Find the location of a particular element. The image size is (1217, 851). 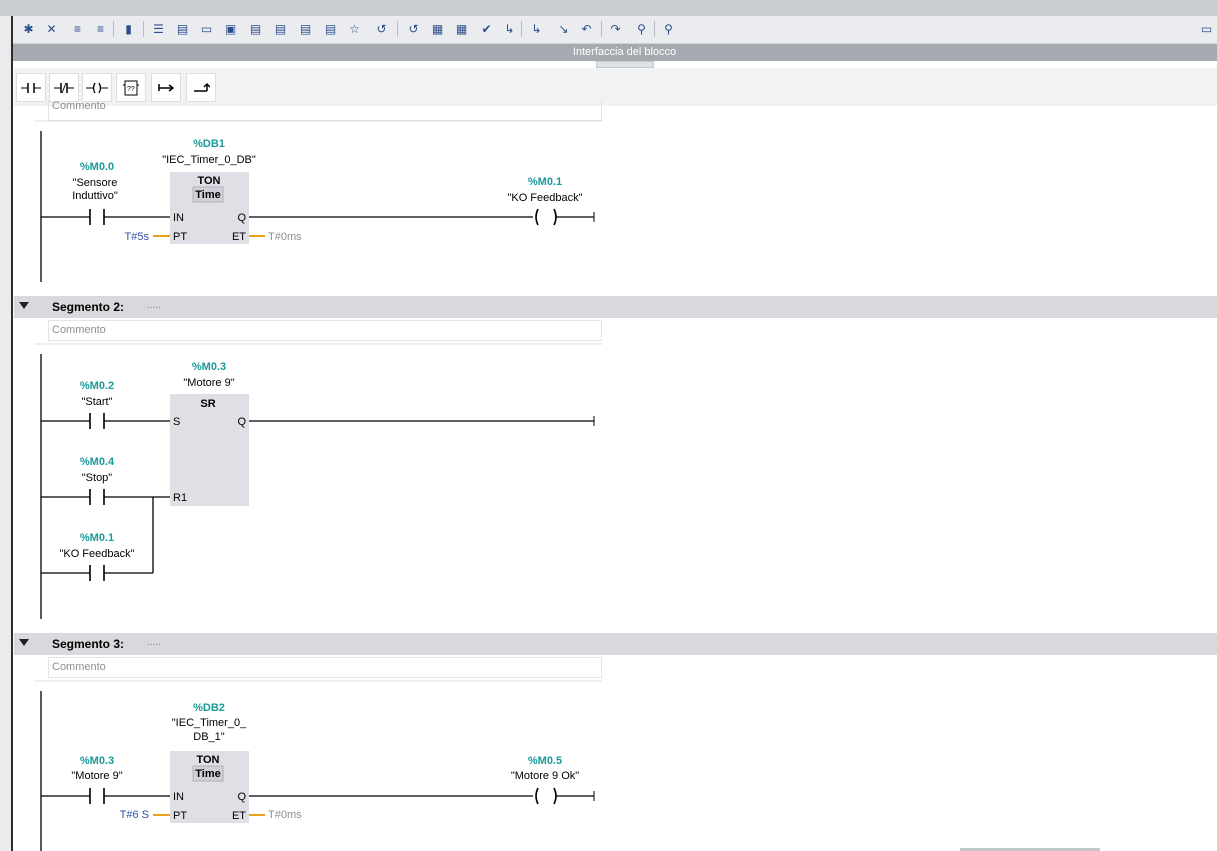

modify-icon: ↳ is located at coordinates (509, 28).